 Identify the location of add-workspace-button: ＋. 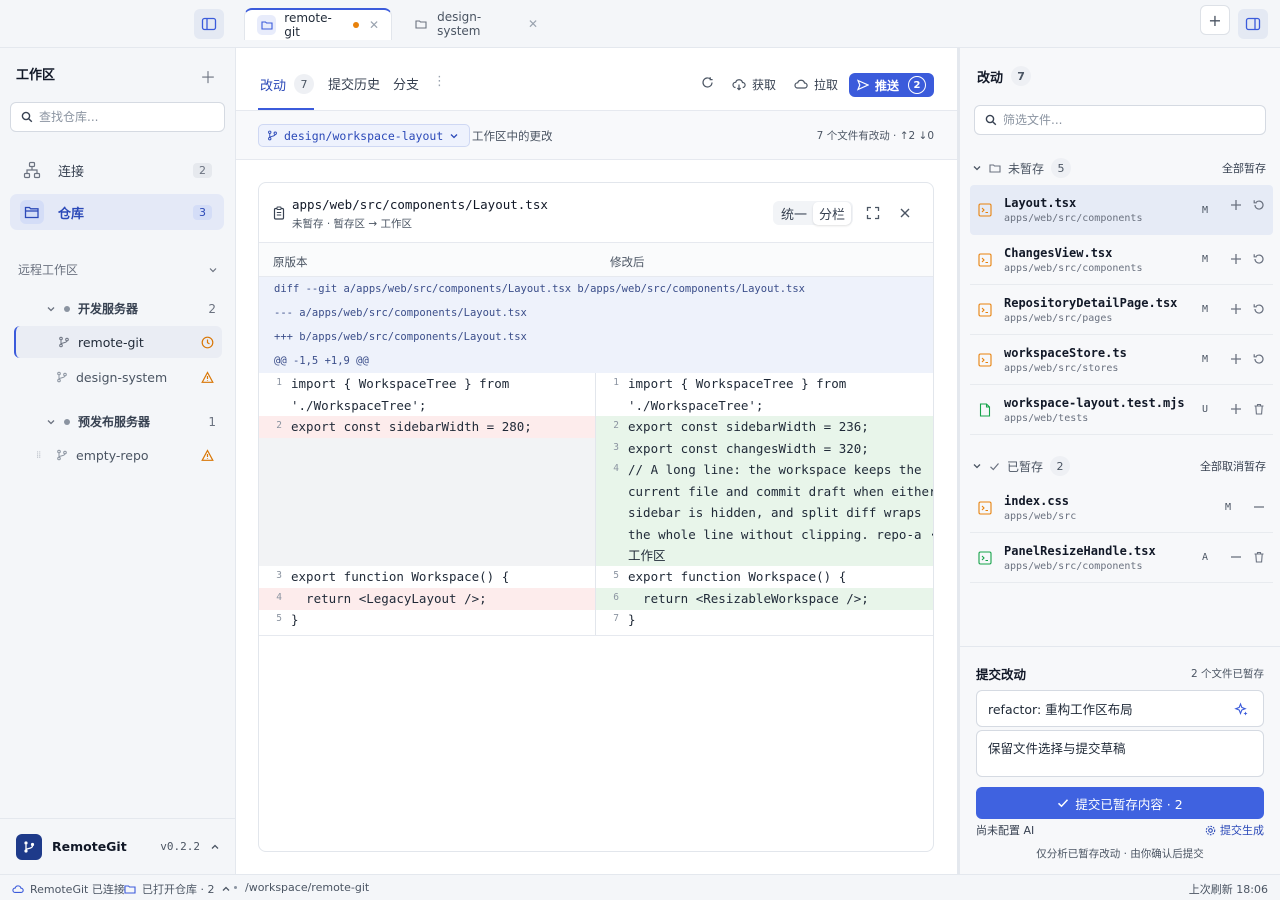
(208, 76).